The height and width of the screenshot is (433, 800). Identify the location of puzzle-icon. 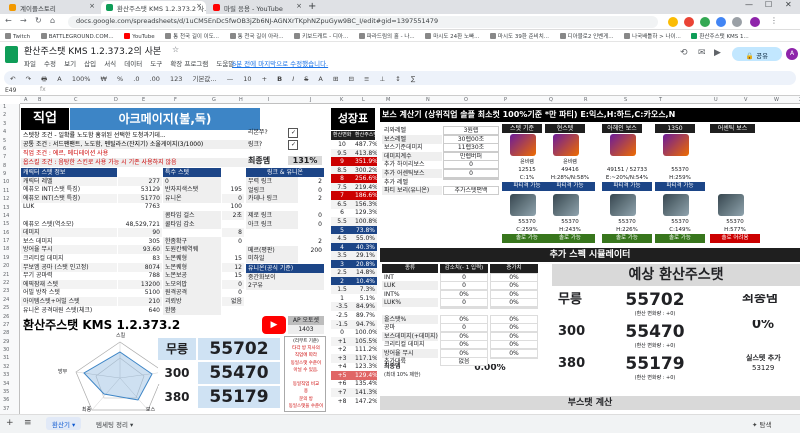
(737, 22).